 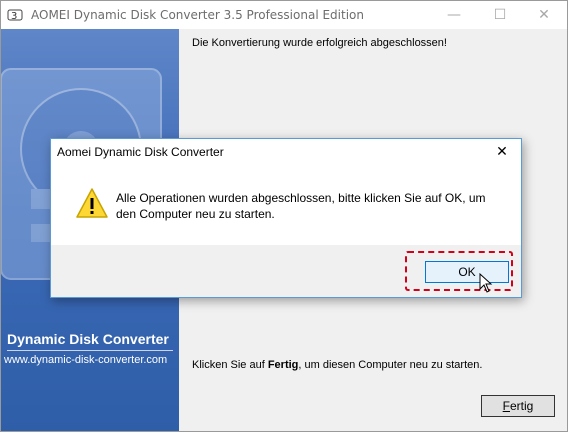 I want to click on window-close-button: ✕, so click(x=544, y=15).